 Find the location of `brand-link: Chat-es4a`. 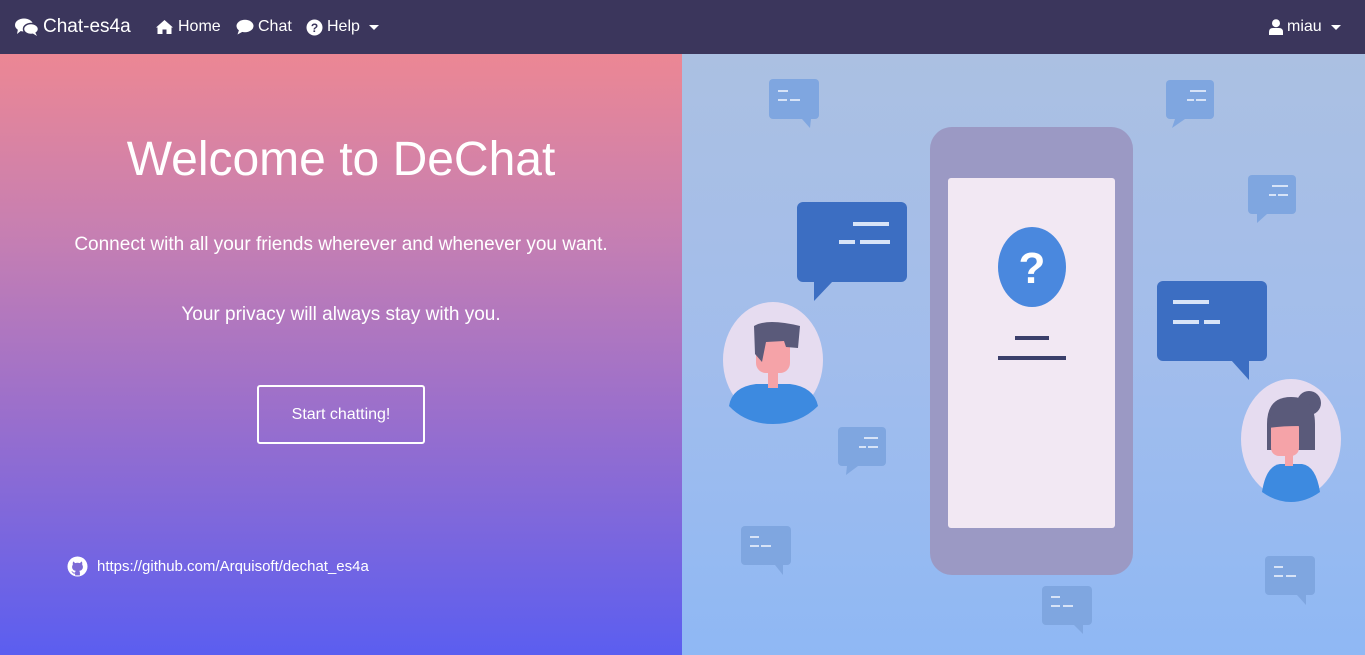

brand-link: Chat-es4a is located at coordinates (73, 27).